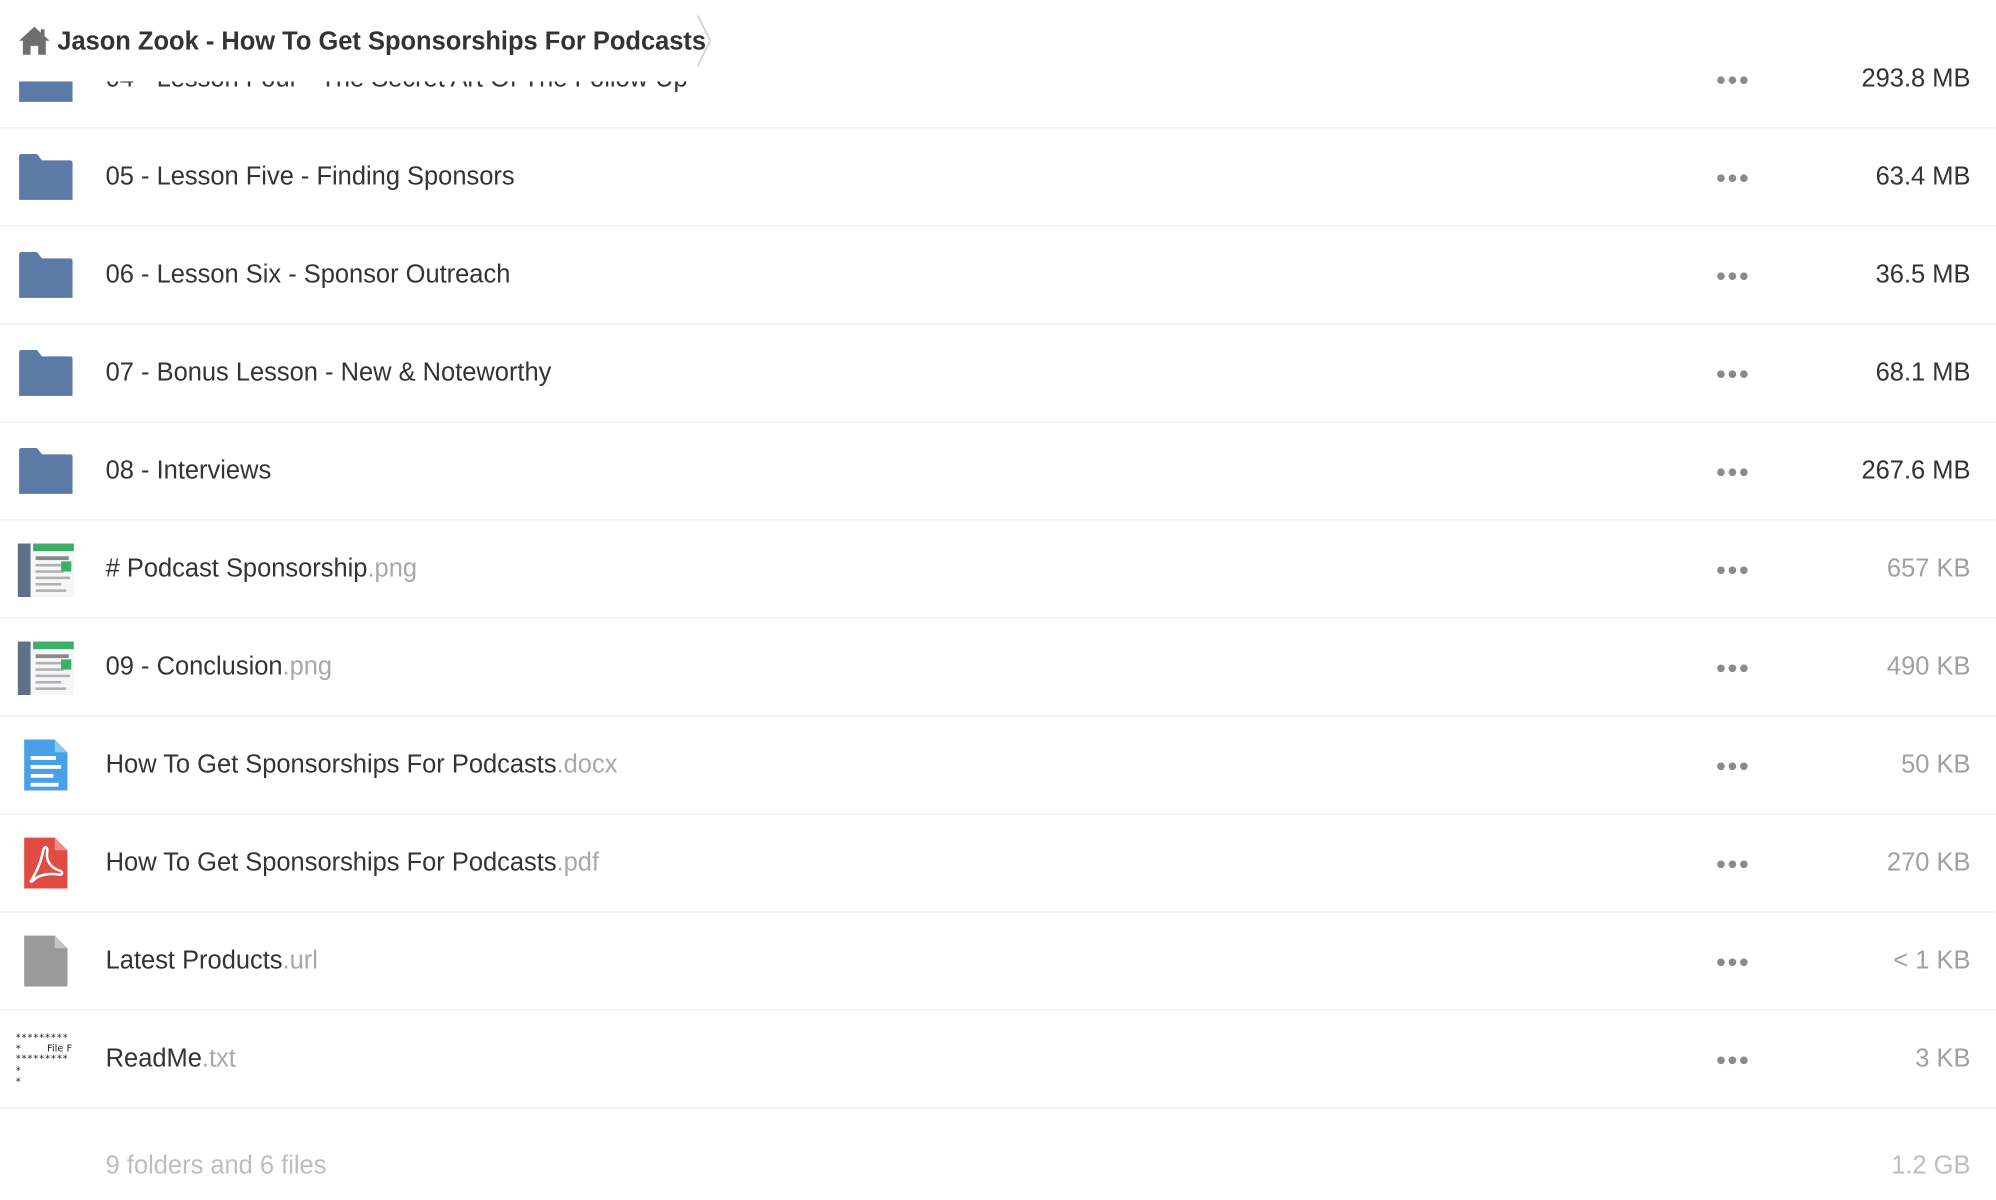 This screenshot has height=1200, width=1996. Describe the element at coordinates (216, 1165) in the screenshot. I see `summary-count: 9 folders and 6 files` at that location.